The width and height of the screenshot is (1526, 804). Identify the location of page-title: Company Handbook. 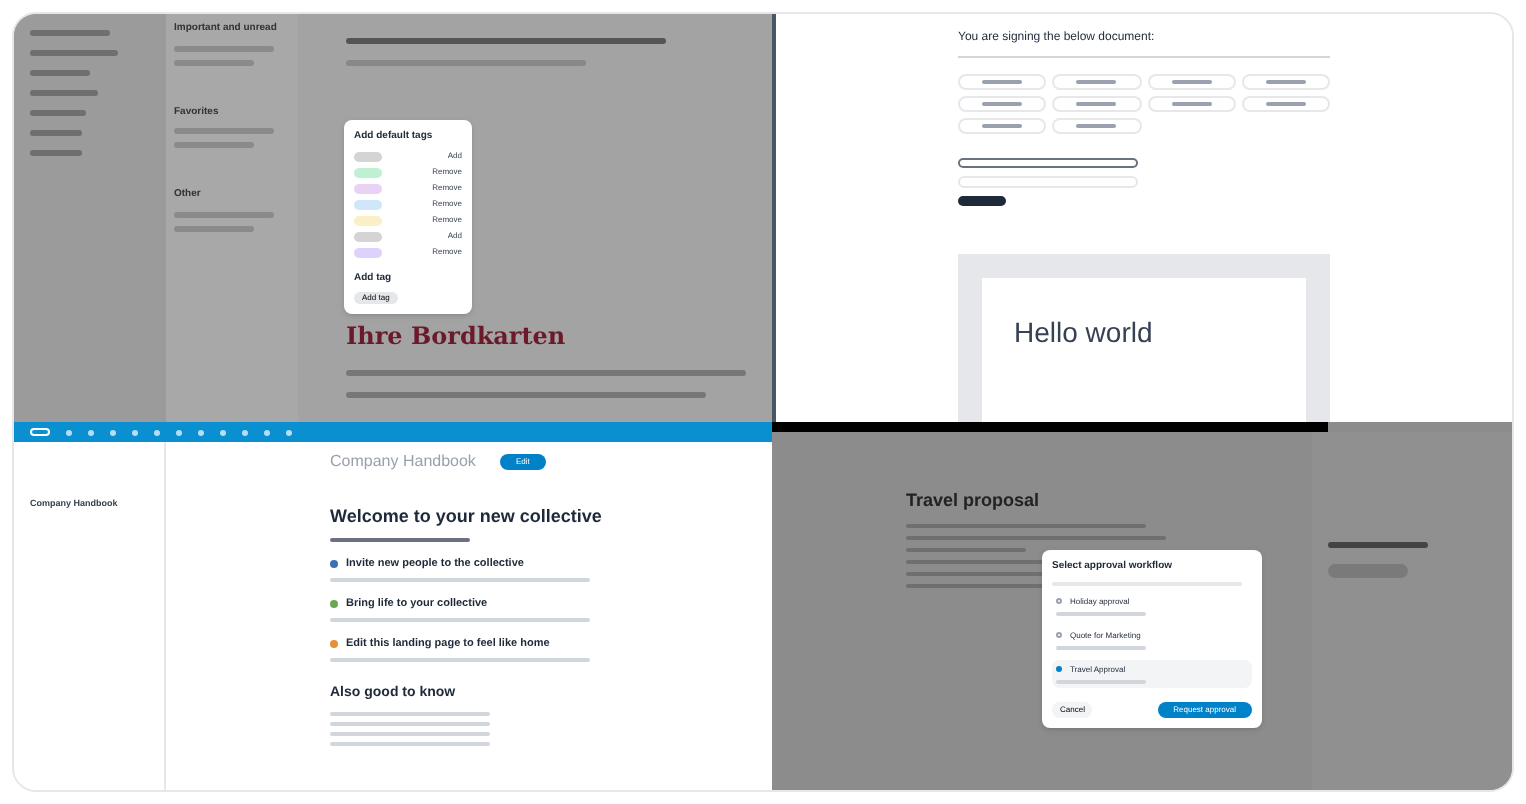
(403, 462).